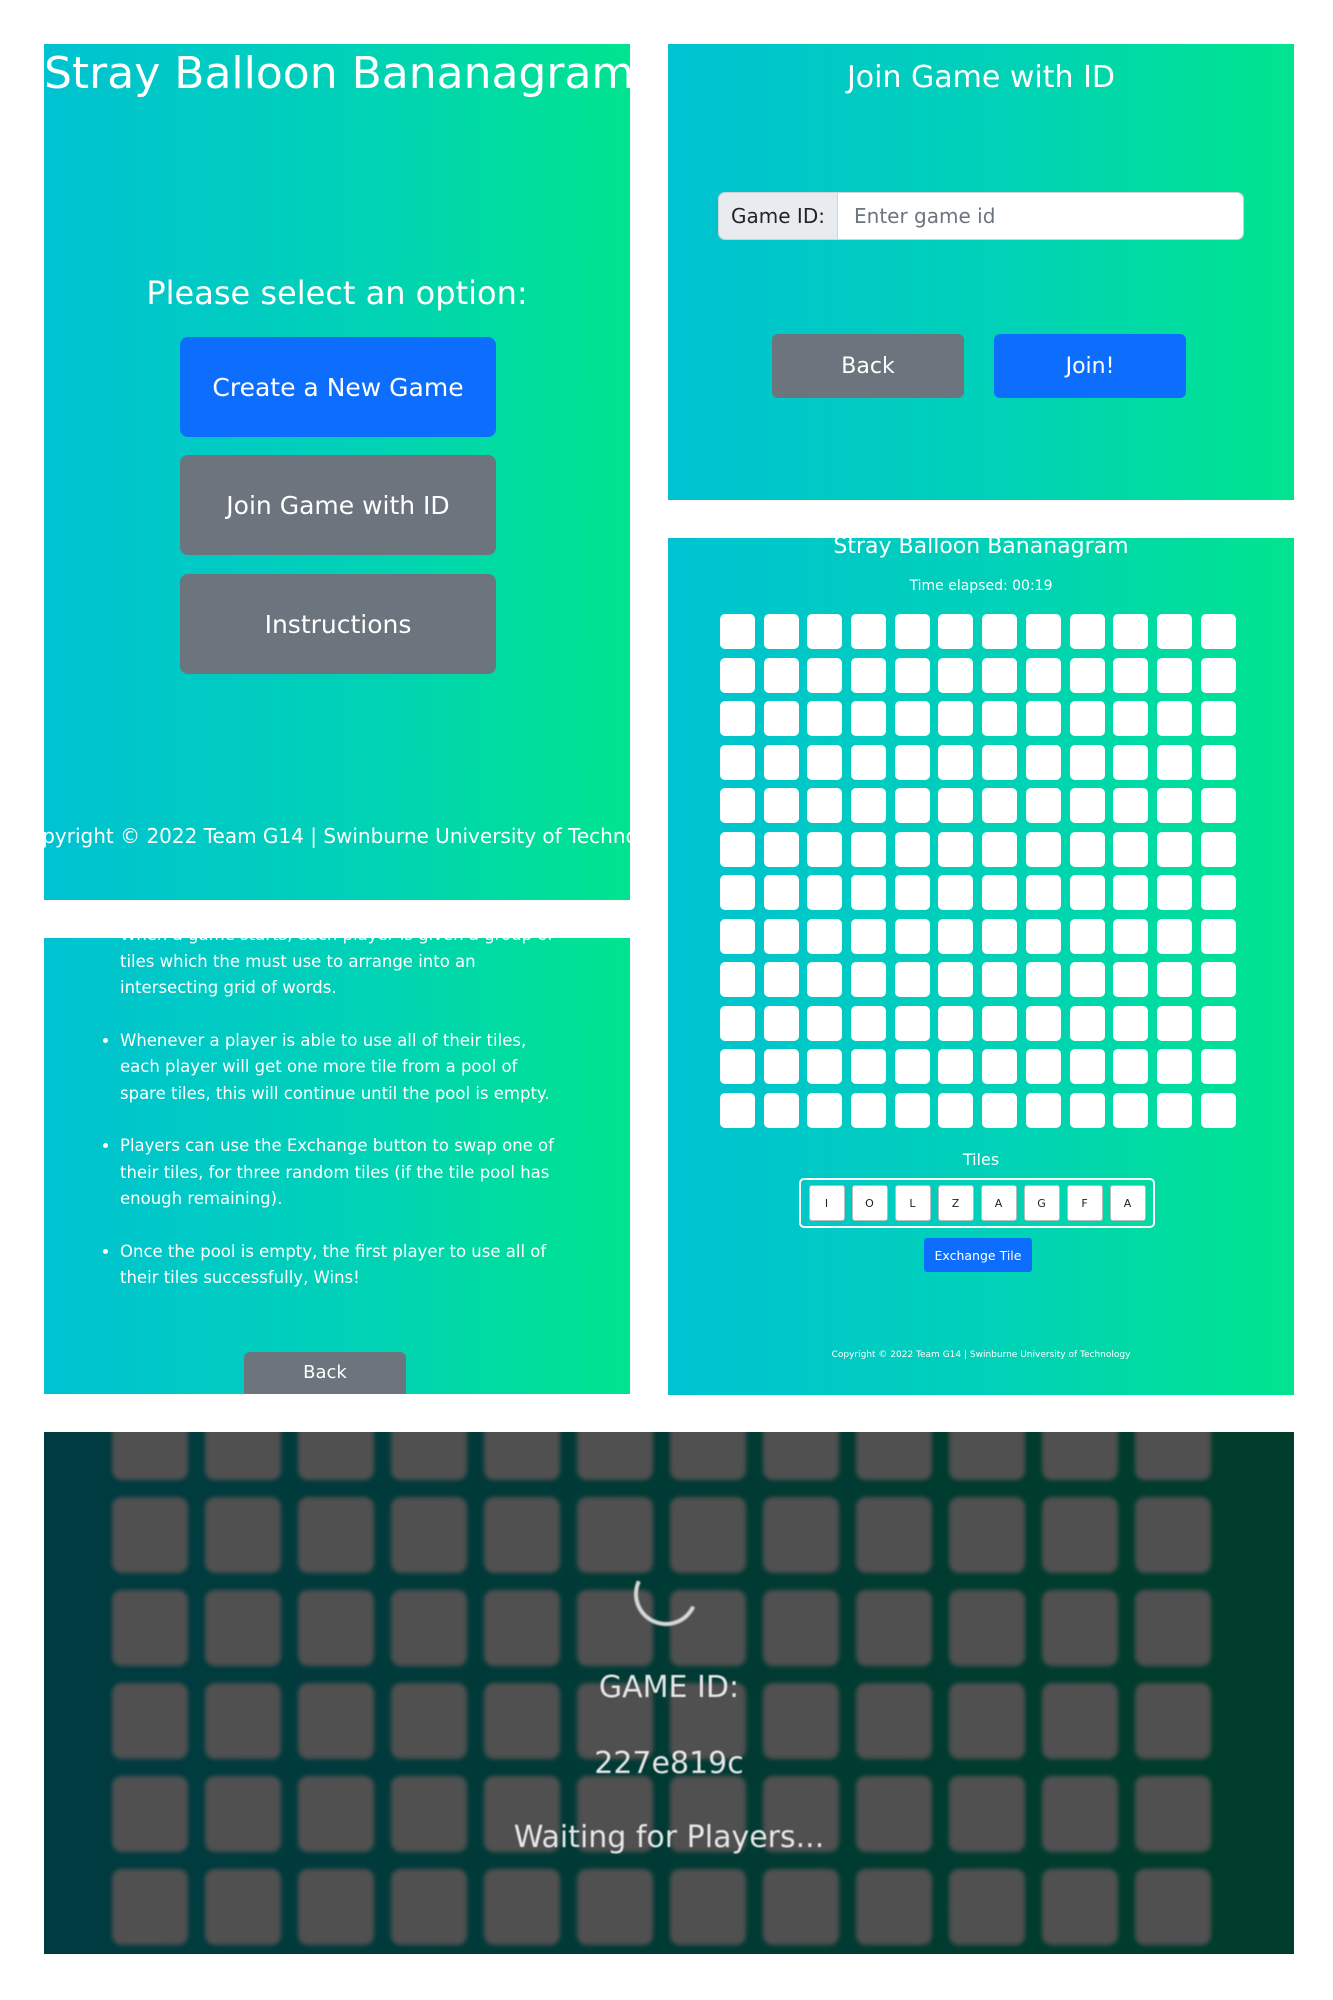 This screenshot has width=1333, height=2000. I want to click on join-game-button: Join Game with ID, so click(338, 505).